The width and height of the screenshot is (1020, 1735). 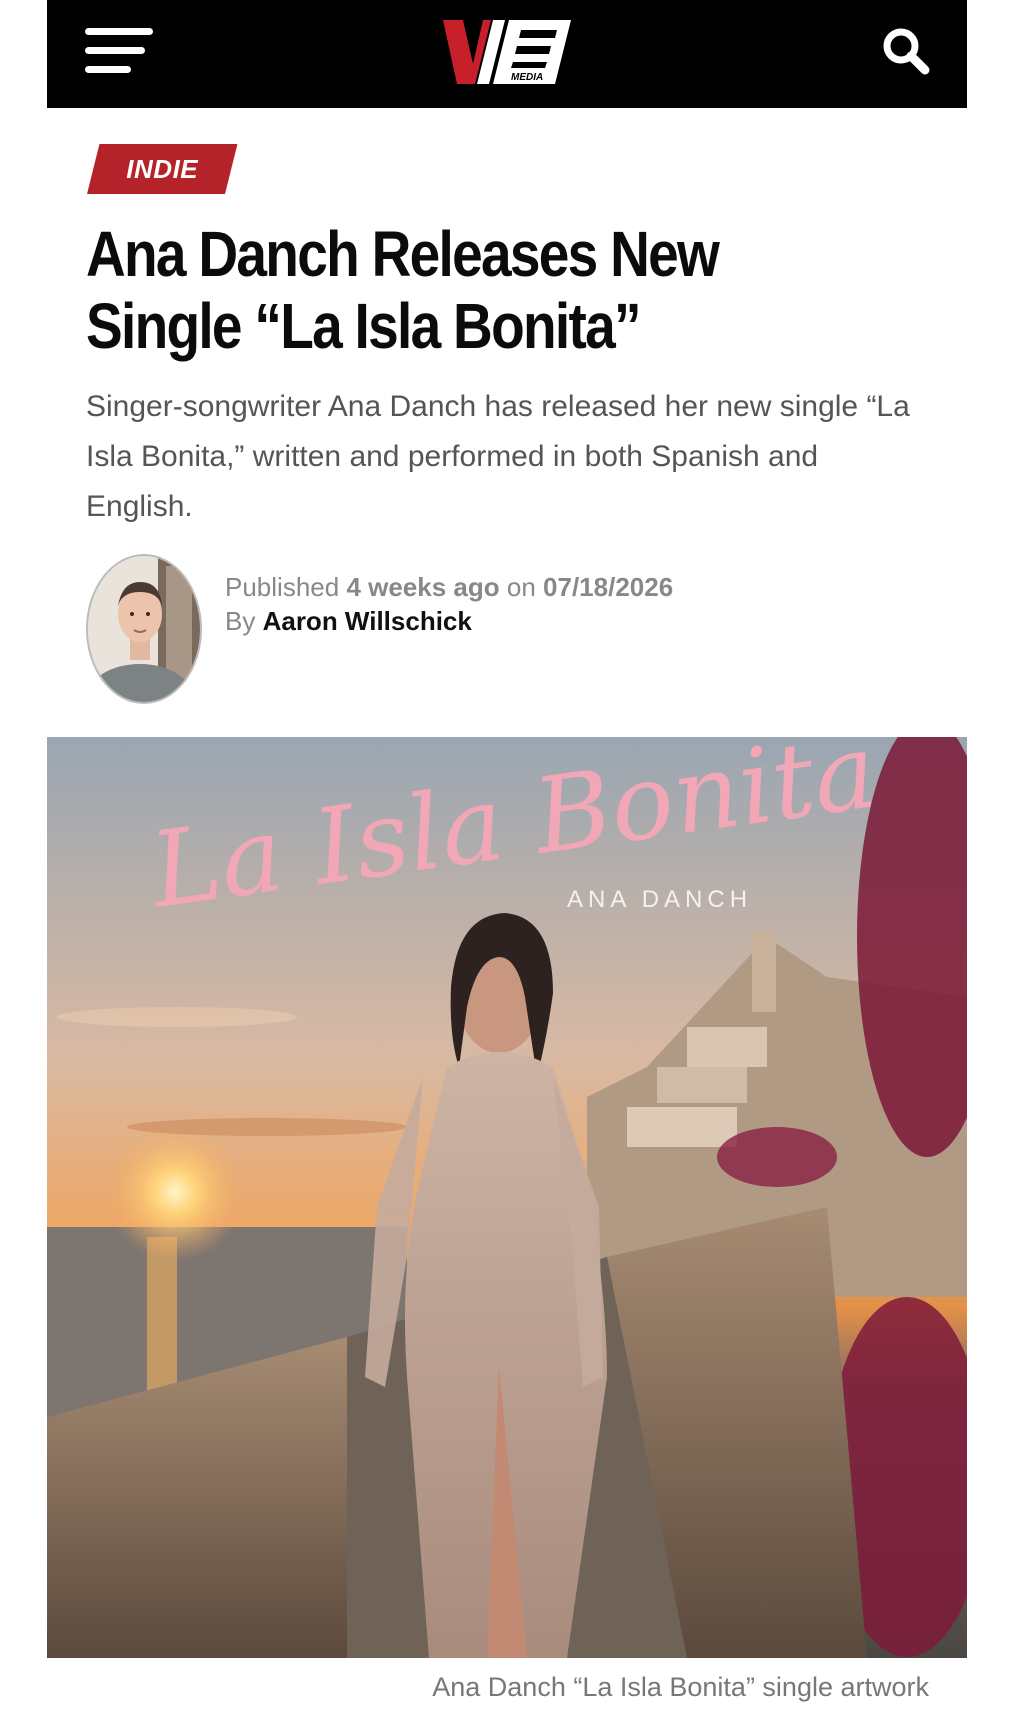 I want to click on site-logo: MEDIA, so click(x=507, y=52).